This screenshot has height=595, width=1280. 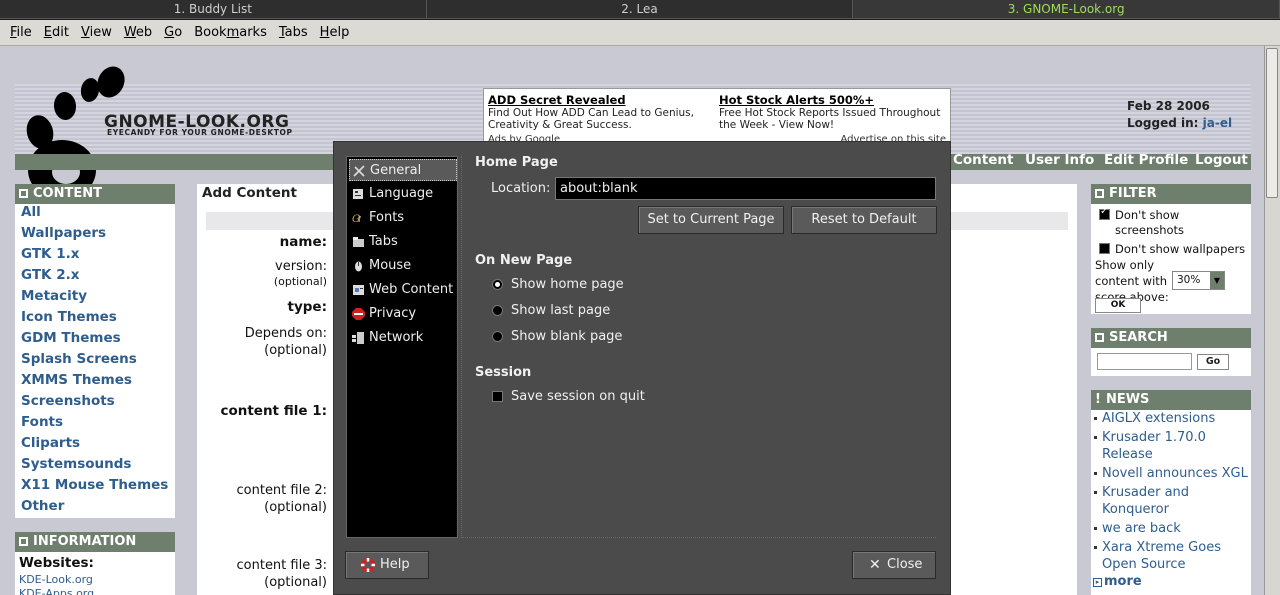 I want to click on category-link: GTK 2.x, so click(x=50, y=275).